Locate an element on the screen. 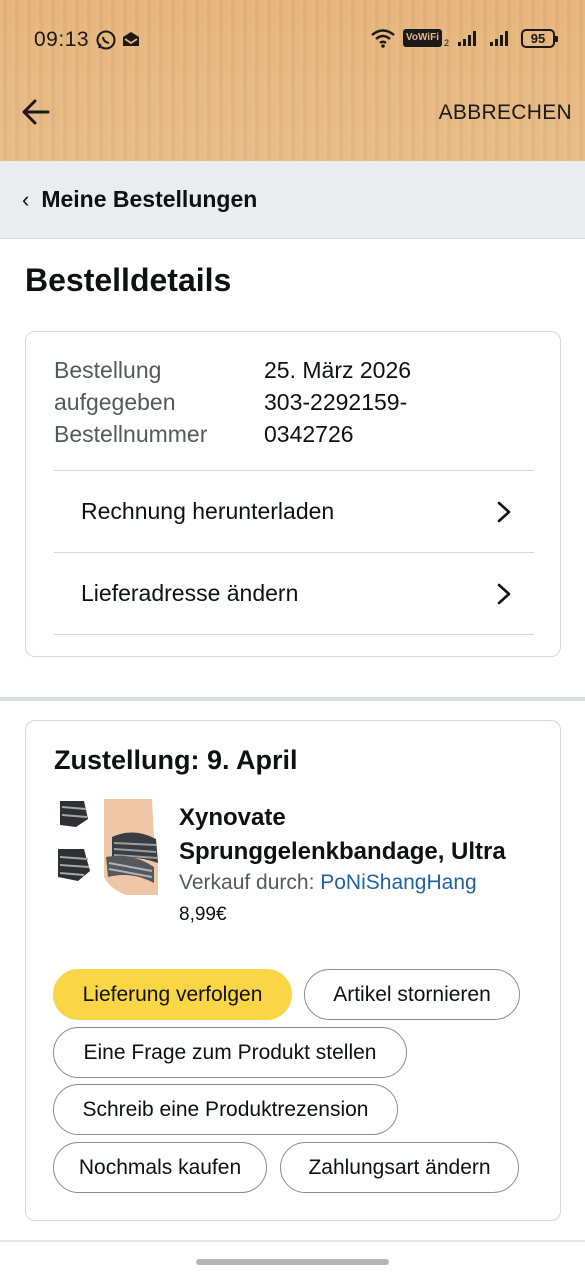 Image resolution: width=585 pixels, height=1280 pixels. order-number-value-2: 0342726 is located at coordinates (309, 434).